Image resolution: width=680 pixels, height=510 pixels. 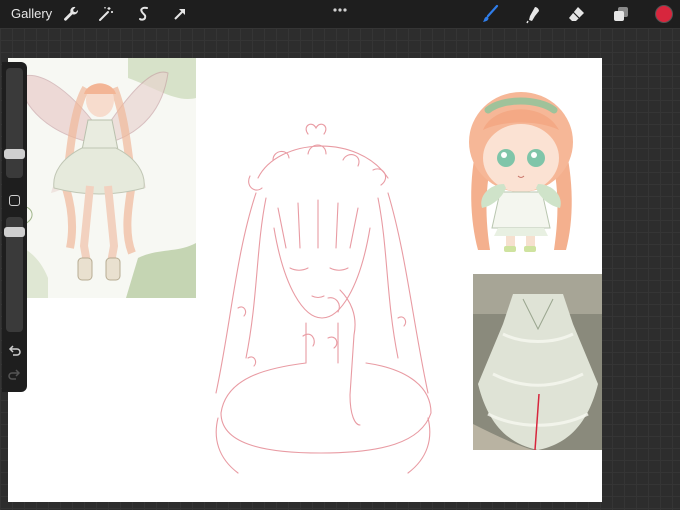 What do you see at coordinates (180, 14) in the screenshot?
I see `transform-arrow-icon` at bounding box center [180, 14].